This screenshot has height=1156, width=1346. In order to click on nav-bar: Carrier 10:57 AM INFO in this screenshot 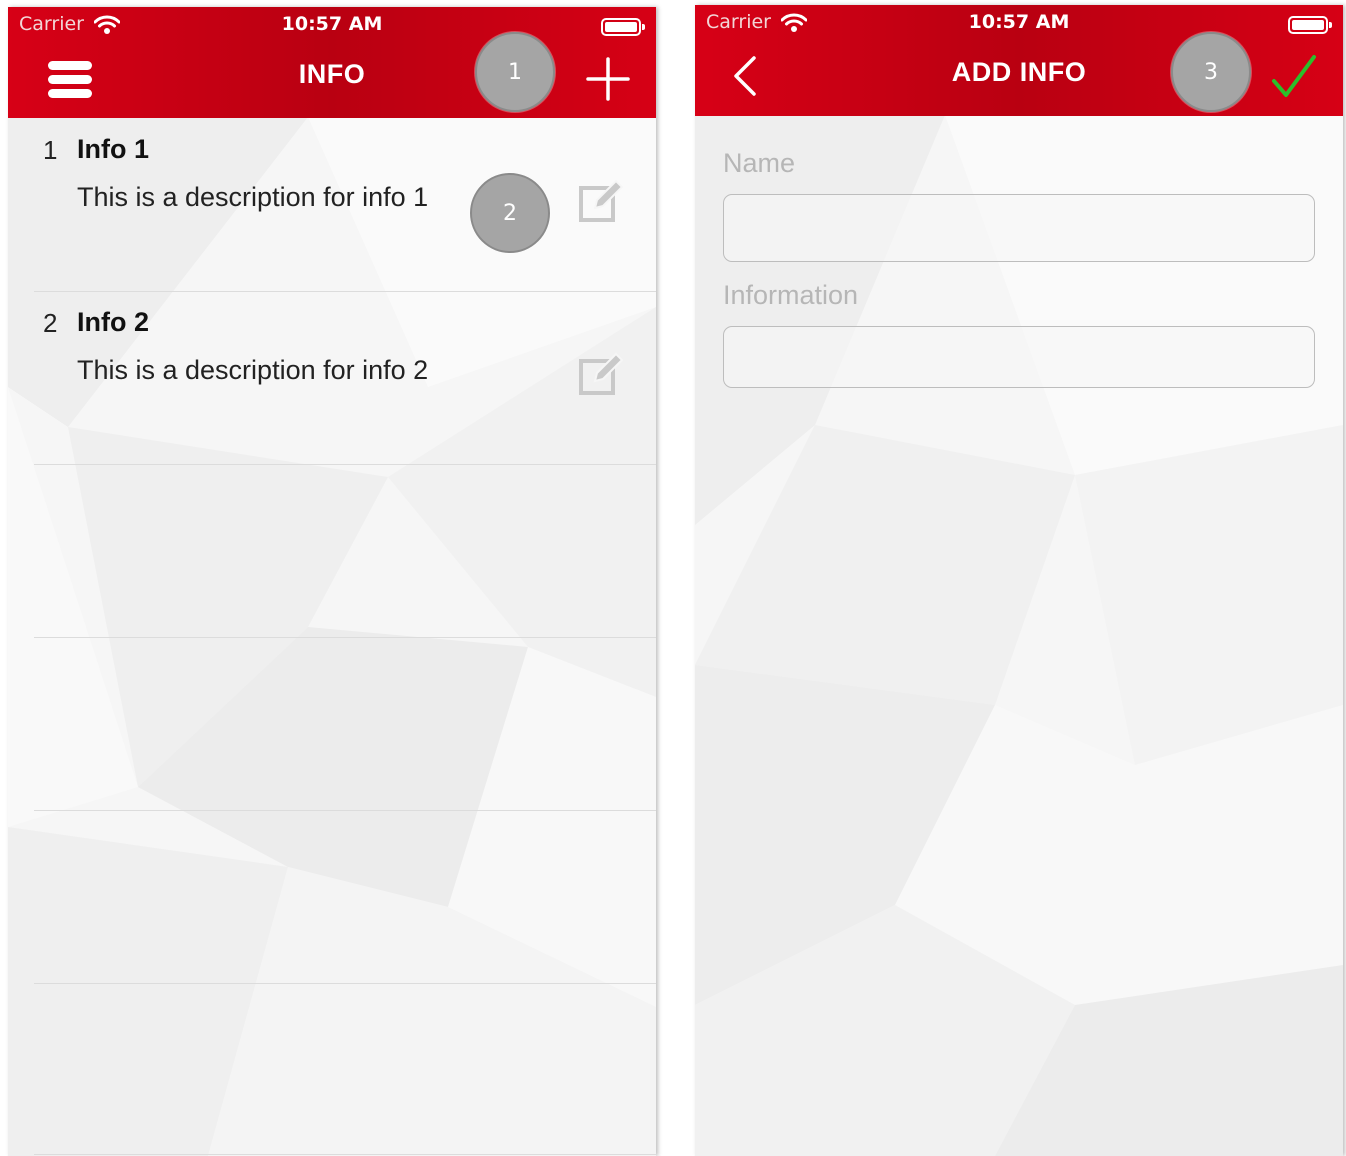, I will do `click(332, 62)`.